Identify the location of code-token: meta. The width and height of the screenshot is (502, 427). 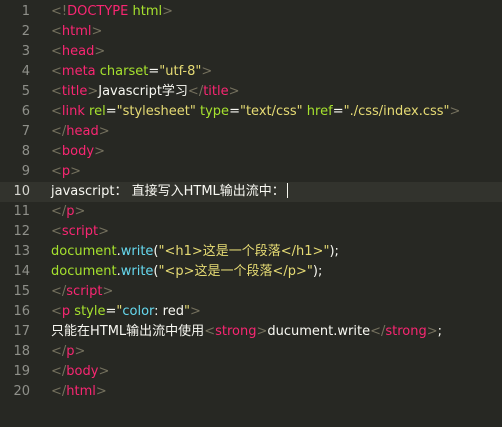
(78, 71).